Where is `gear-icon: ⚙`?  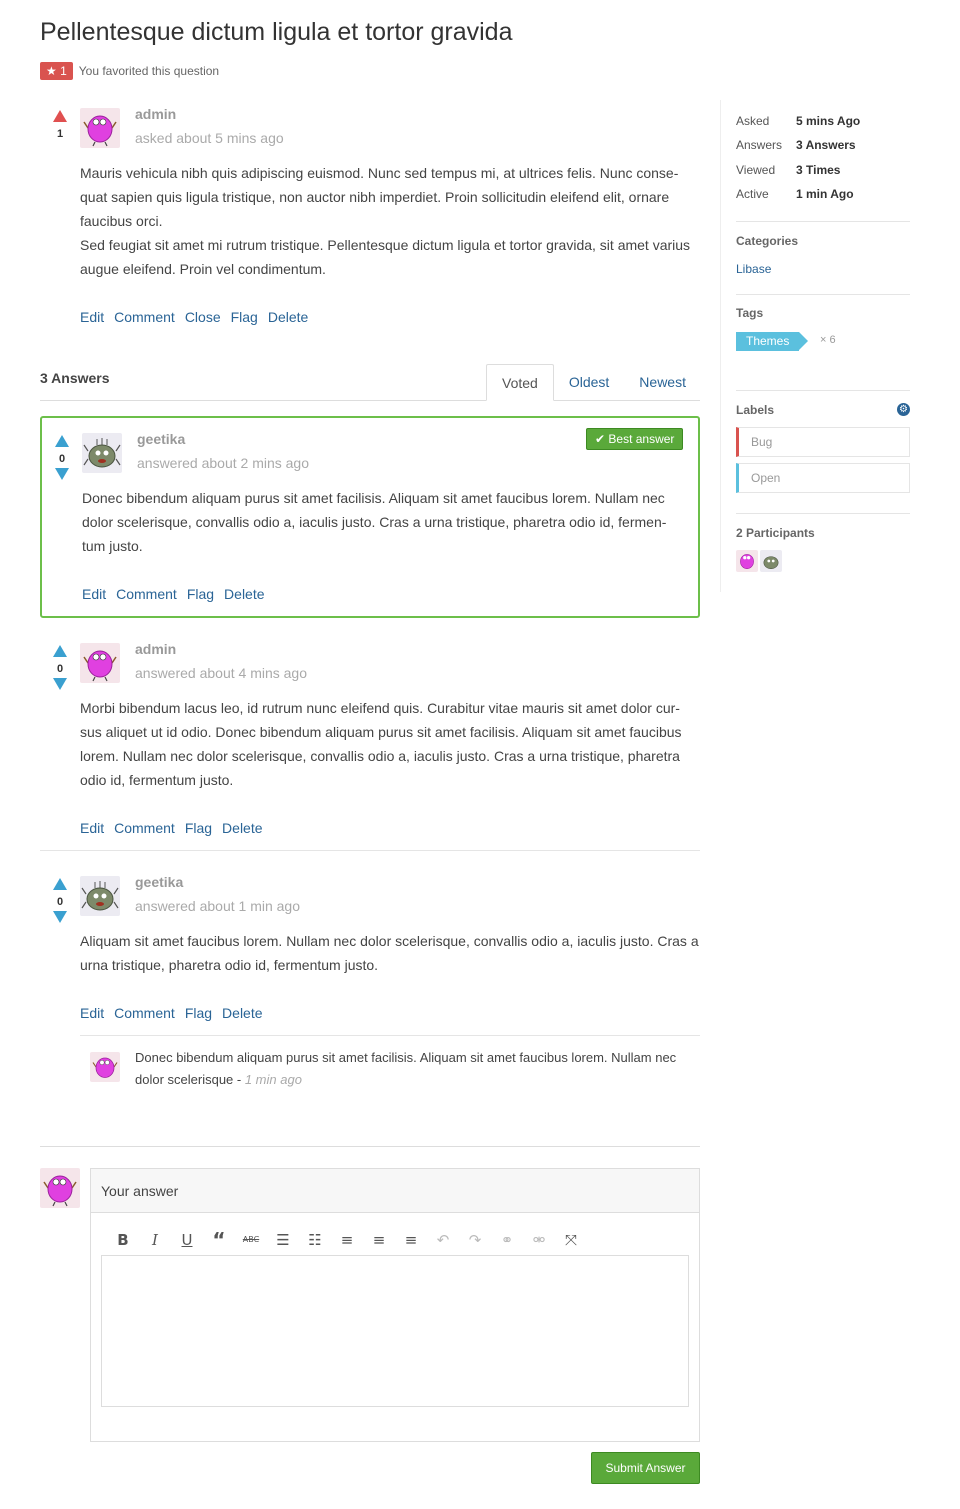
gear-icon: ⚙ is located at coordinates (903, 409).